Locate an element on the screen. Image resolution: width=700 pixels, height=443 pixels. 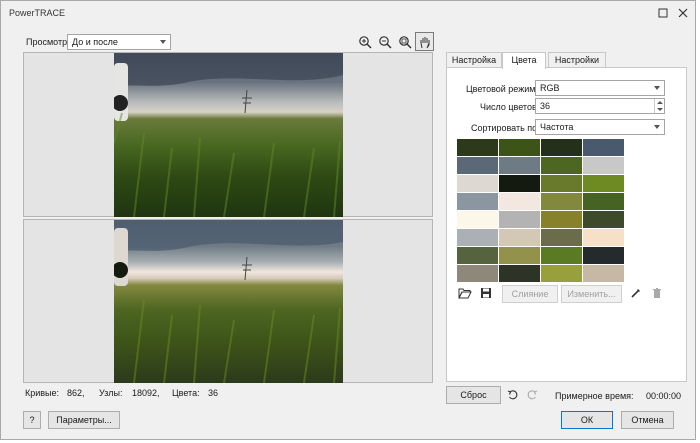
maximize-icon is located at coordinates (663, 13).